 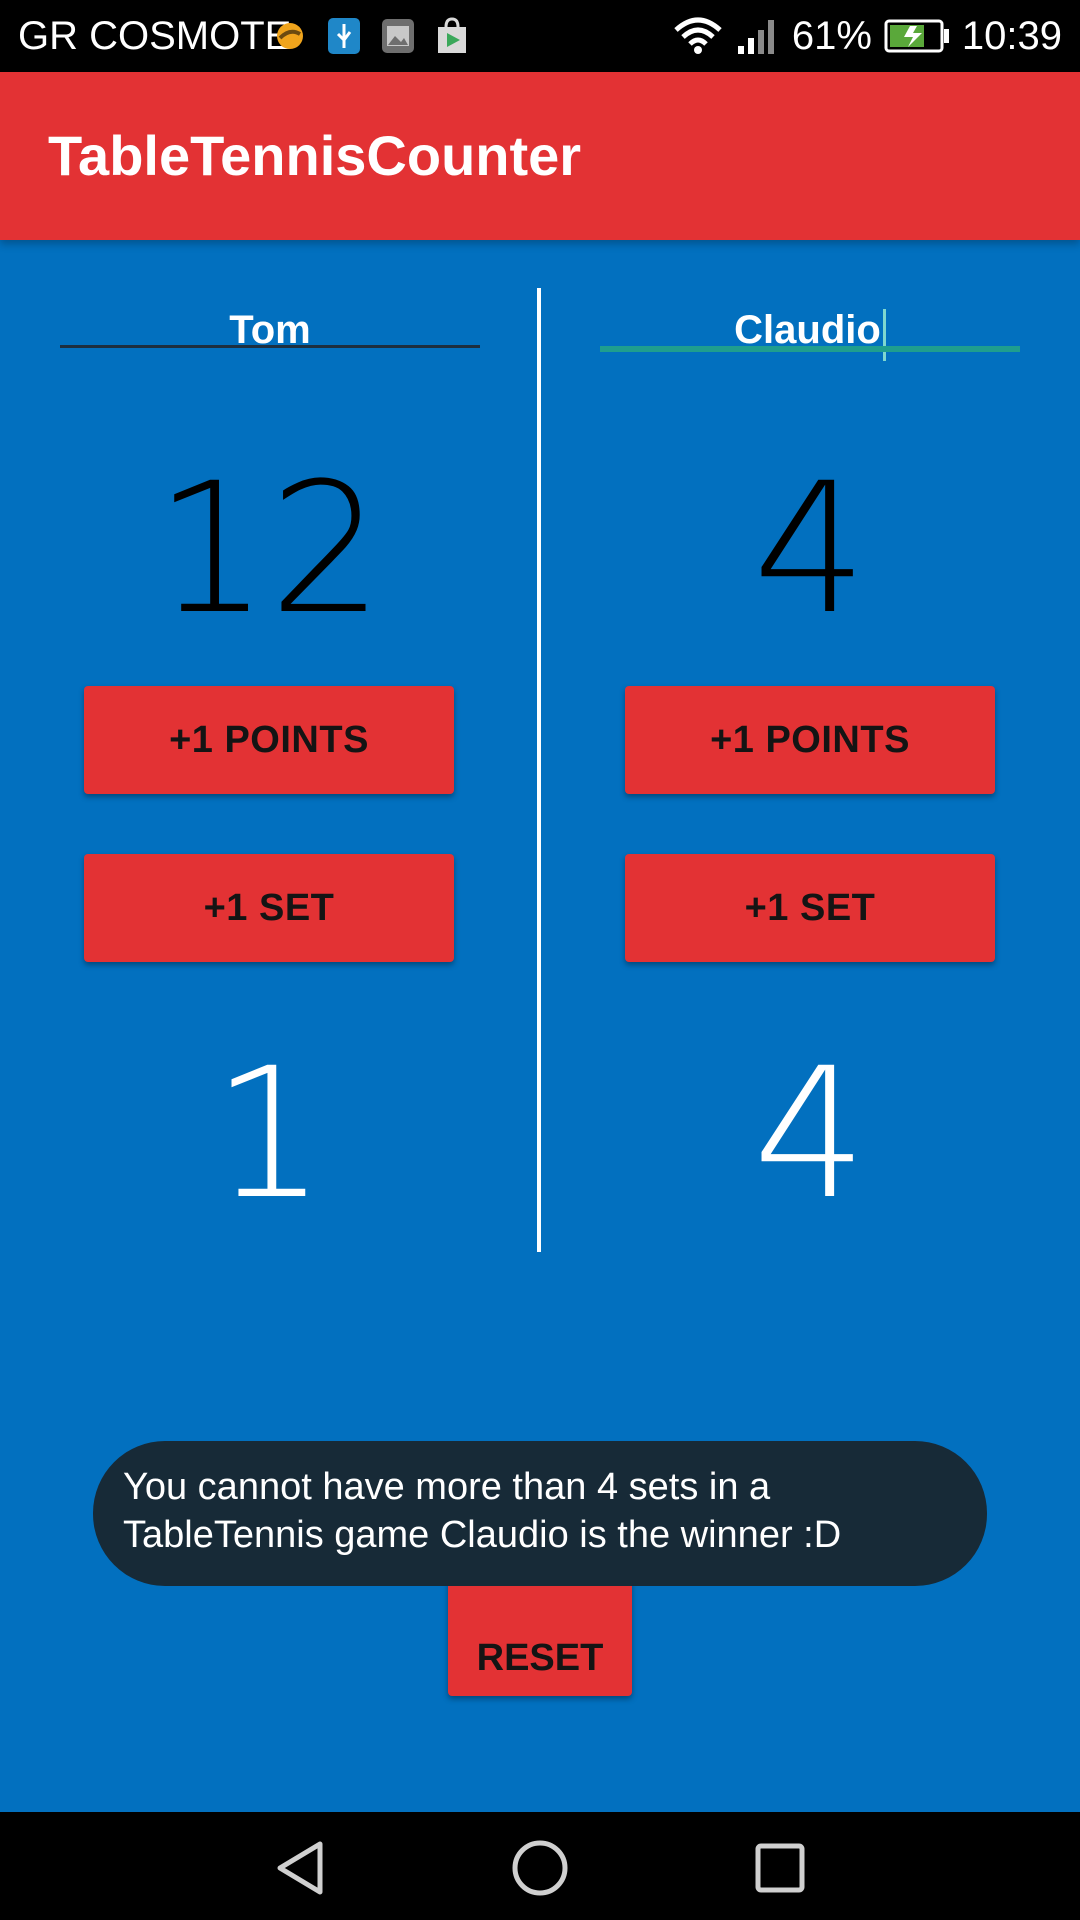 What do you see at coordinates (810, 330) in the screenshot?
I see `player2-name-field: Claudio` at bounding box center [810, 330].